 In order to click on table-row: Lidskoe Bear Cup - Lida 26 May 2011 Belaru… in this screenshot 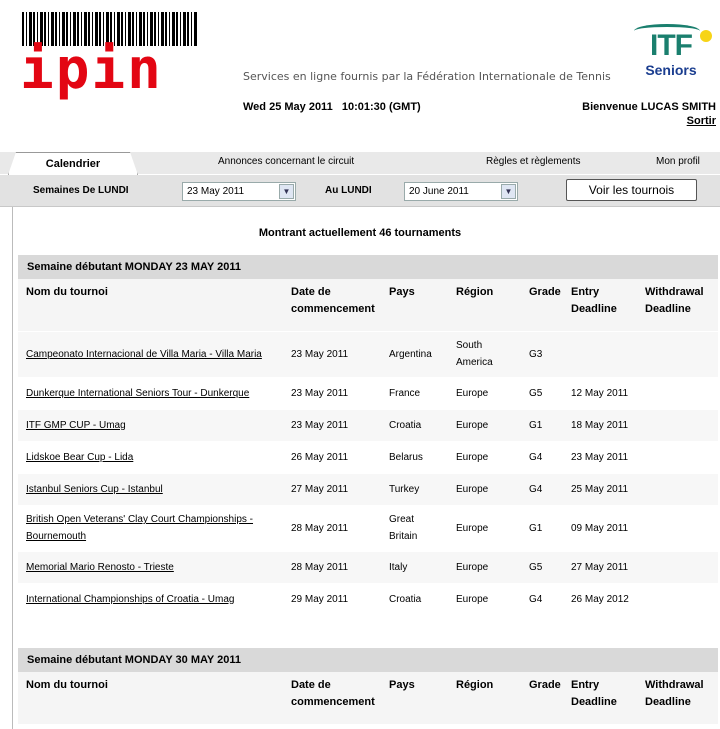, I will do `click(368, 457)`.